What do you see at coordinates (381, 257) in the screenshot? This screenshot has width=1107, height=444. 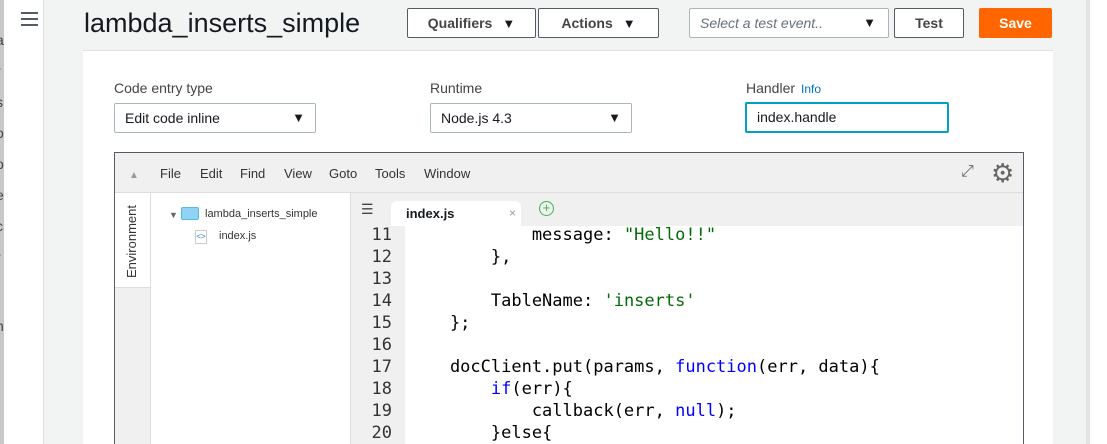 I see `line-number: 12` at bounding box center [381, 257].